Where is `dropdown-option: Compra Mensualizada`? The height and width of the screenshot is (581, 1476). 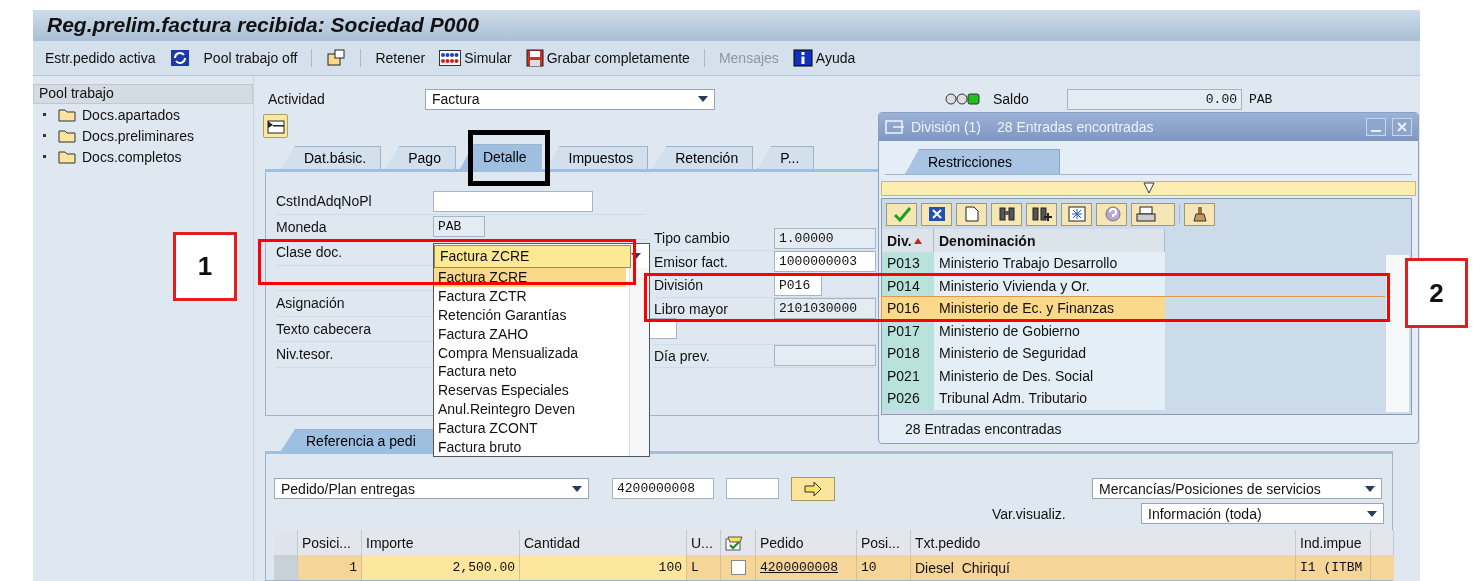
dropdown-option: Compra Mensualizada is located at coordinates (530, 352).